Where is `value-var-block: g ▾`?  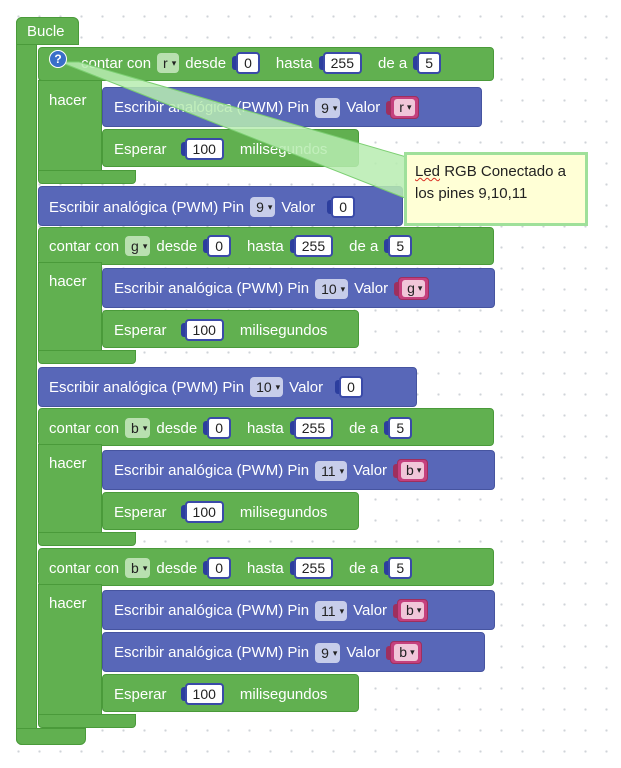 value-var-block: g ▾ is located at coordinates (412, 288).